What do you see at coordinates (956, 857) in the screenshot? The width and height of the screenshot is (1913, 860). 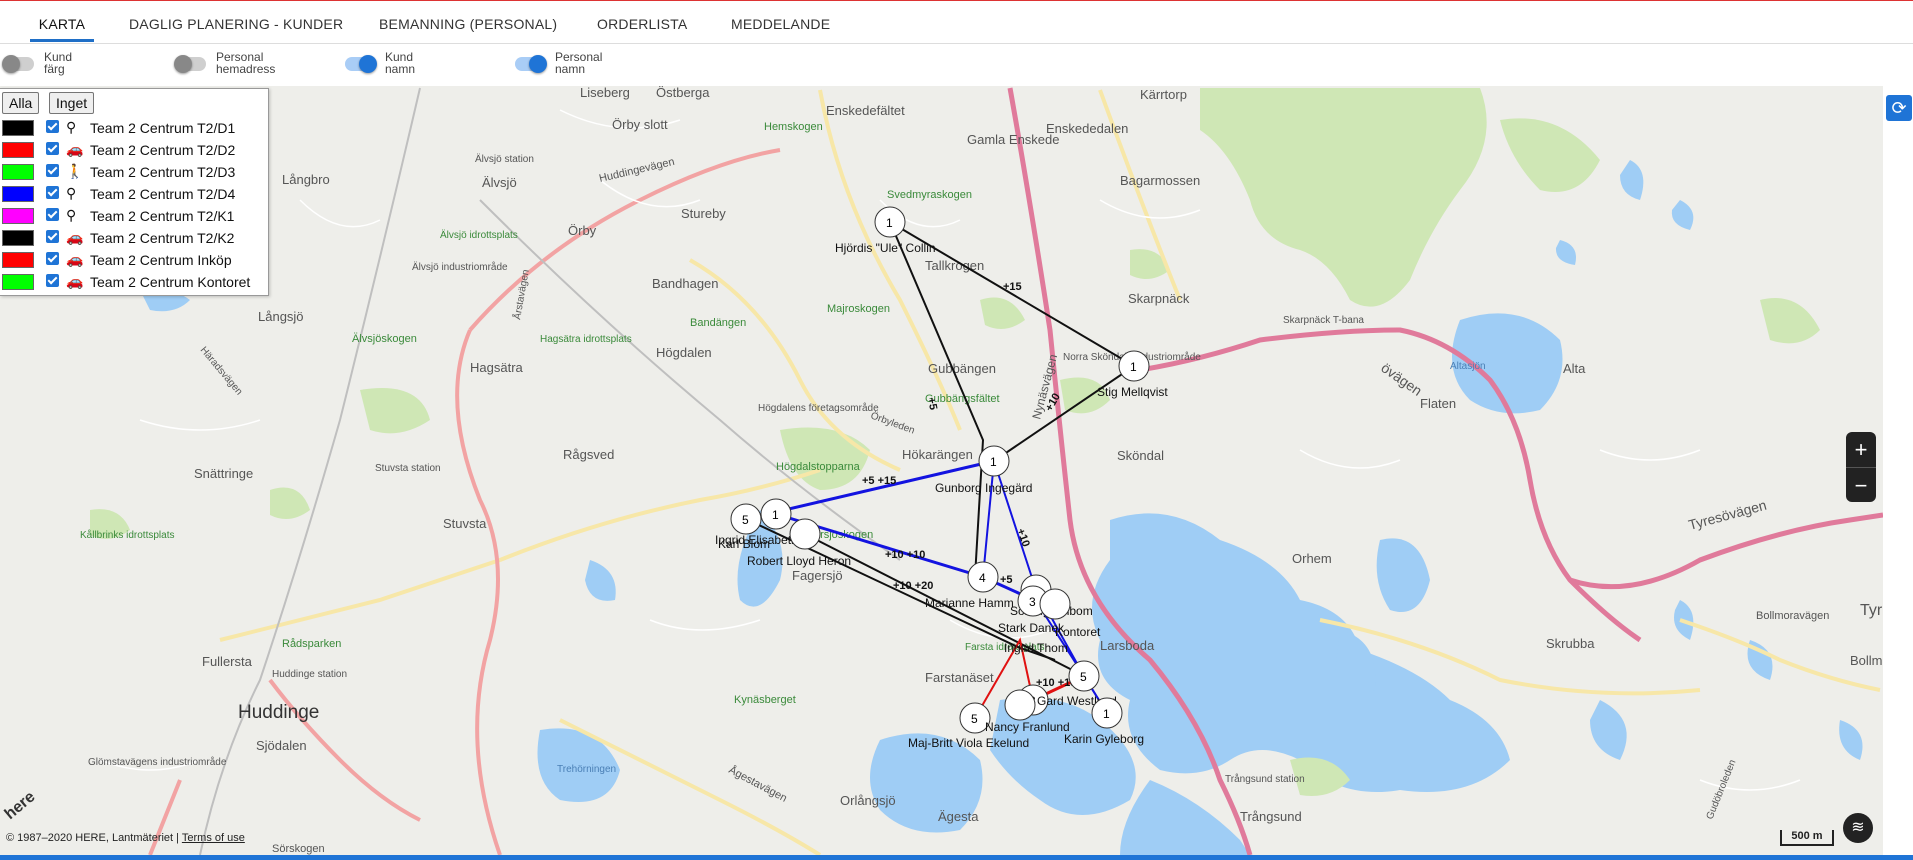 I see `bottom-accent-bar` at bounding box center [956, 857].